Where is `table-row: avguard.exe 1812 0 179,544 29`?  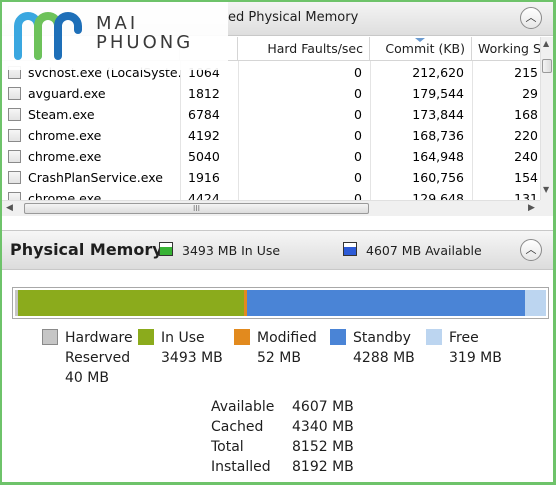 table-row: avguard.exe 1812 0 179,544 29 is located at coordinates (272, 93).